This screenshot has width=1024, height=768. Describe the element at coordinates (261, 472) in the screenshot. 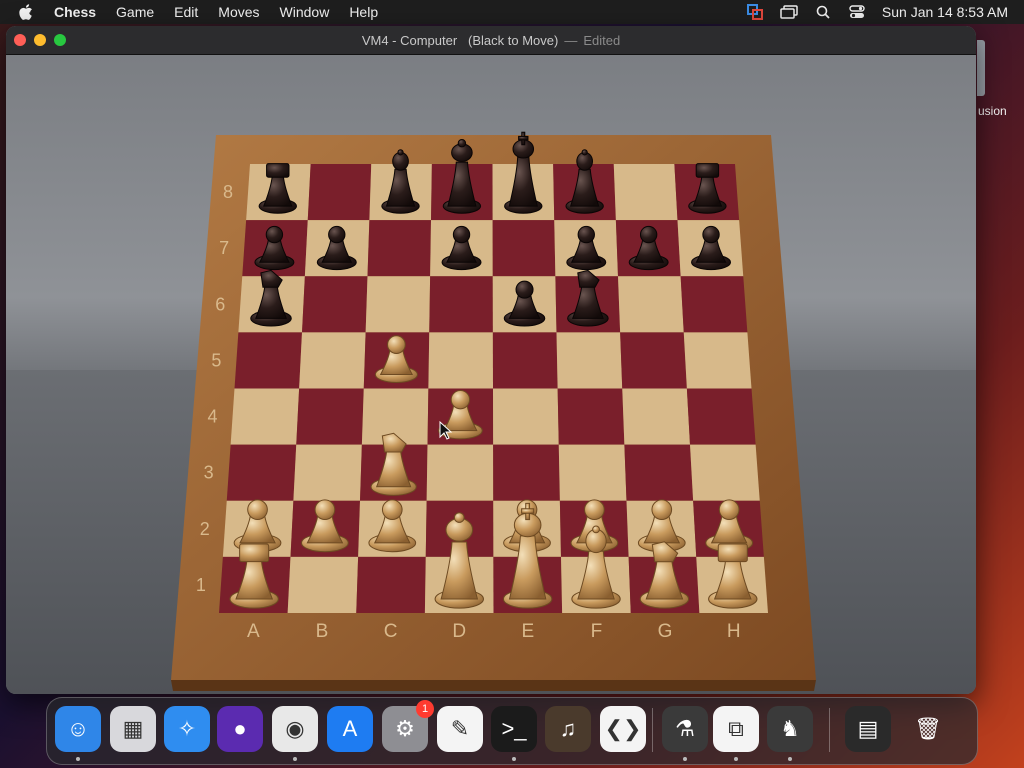

I see `board-square-a3` at that location.